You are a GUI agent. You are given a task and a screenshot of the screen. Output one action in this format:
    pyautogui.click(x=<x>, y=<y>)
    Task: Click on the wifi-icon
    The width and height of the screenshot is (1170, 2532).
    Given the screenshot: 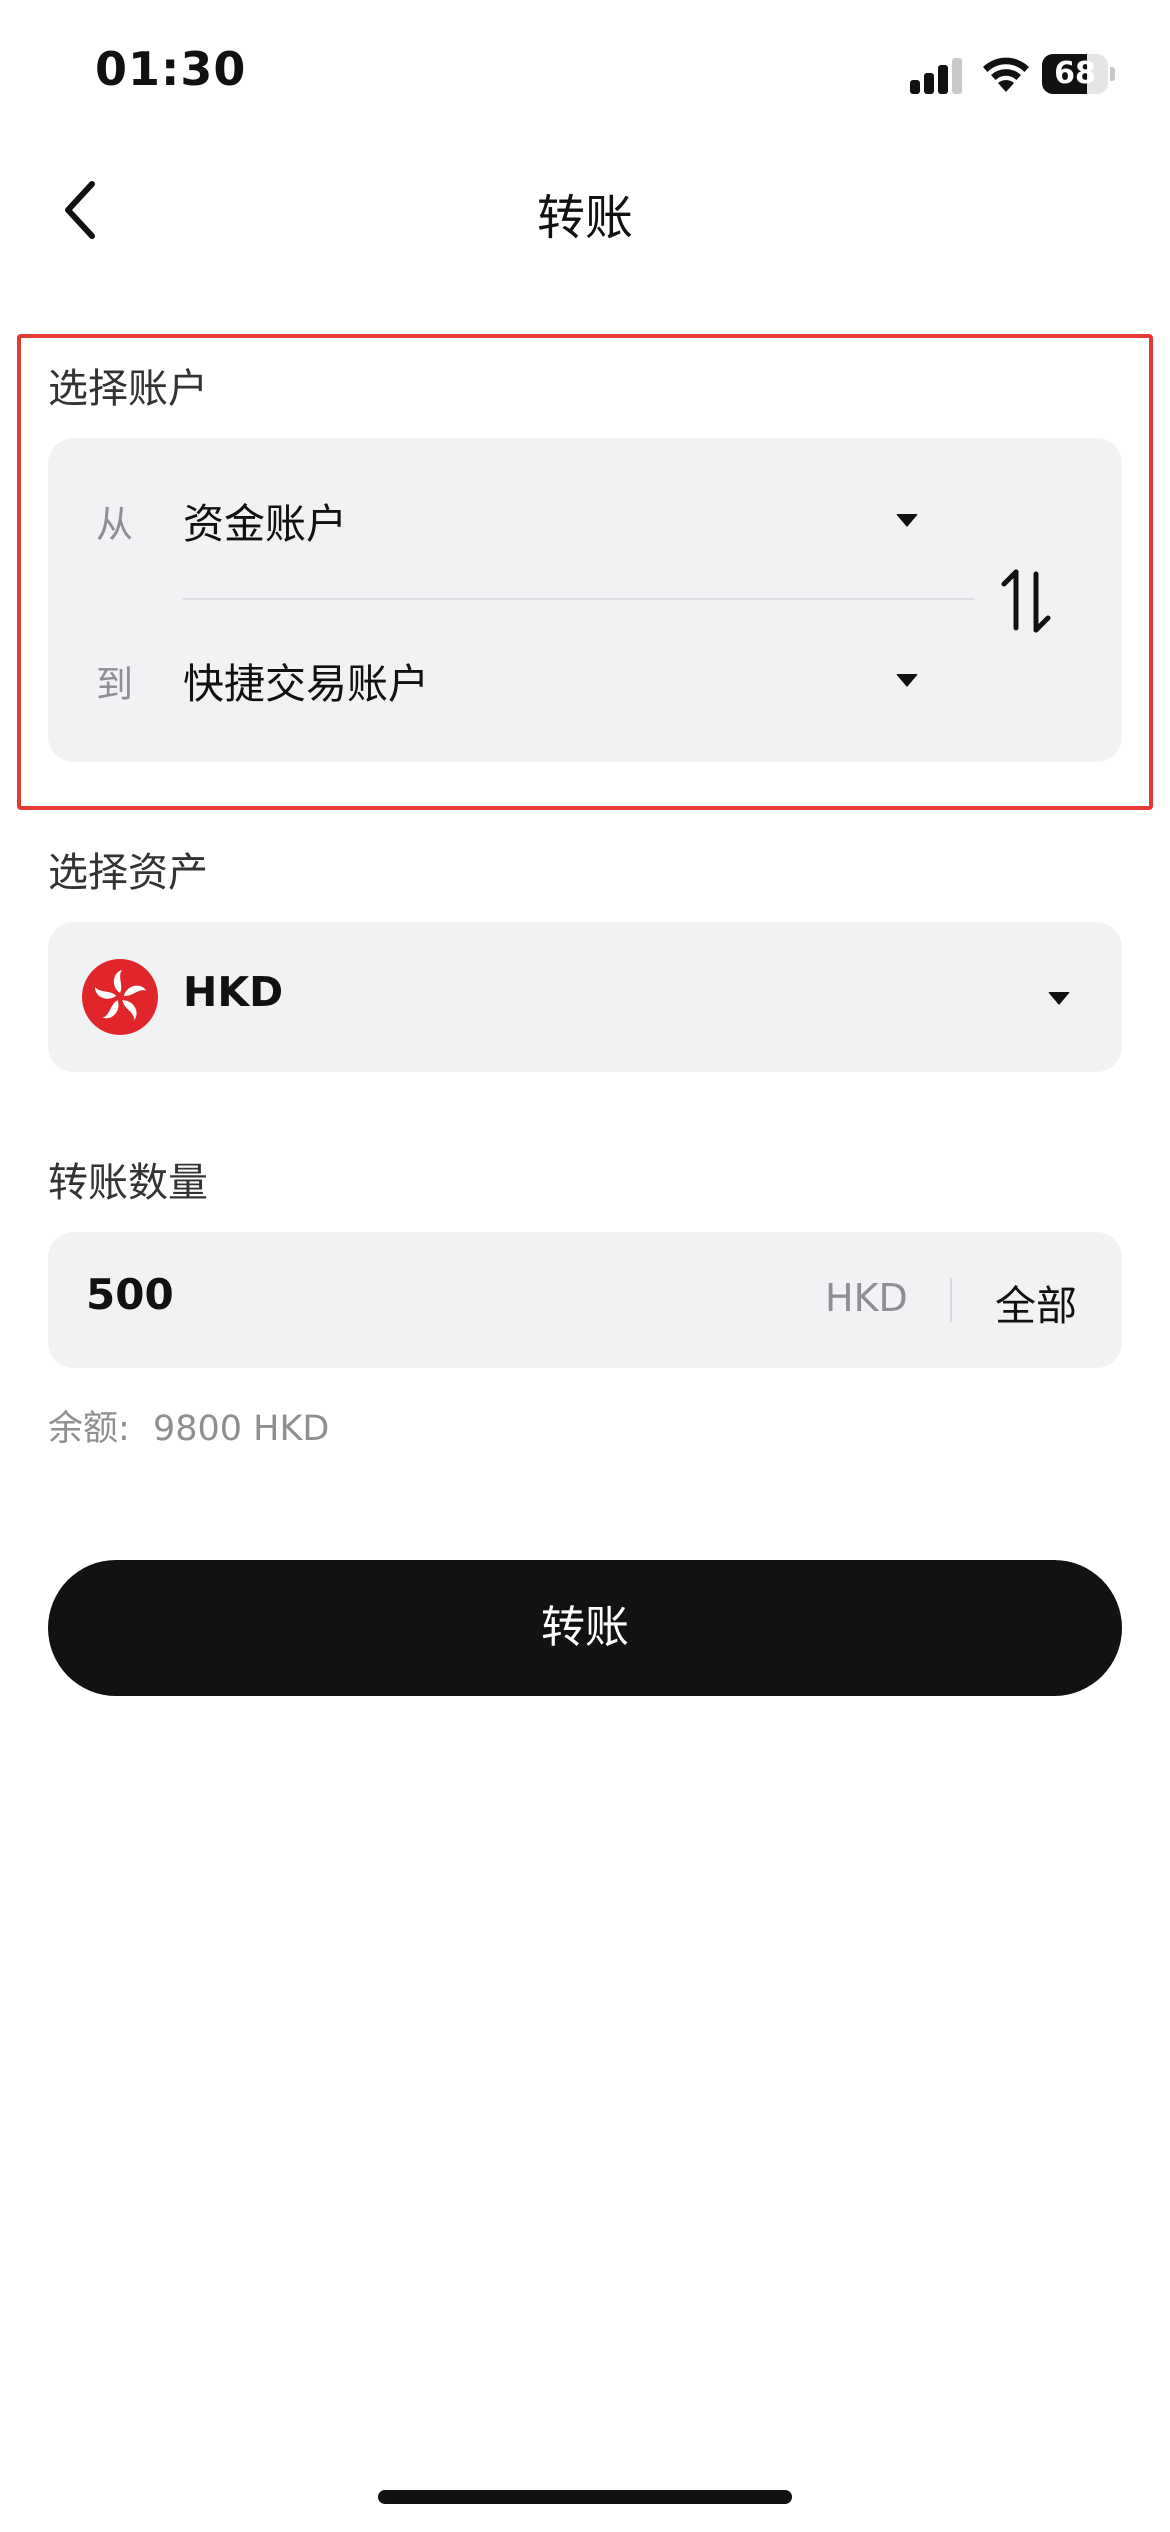 What is the action you would take?
    pyautogui.click(x=1006, y=74)
    